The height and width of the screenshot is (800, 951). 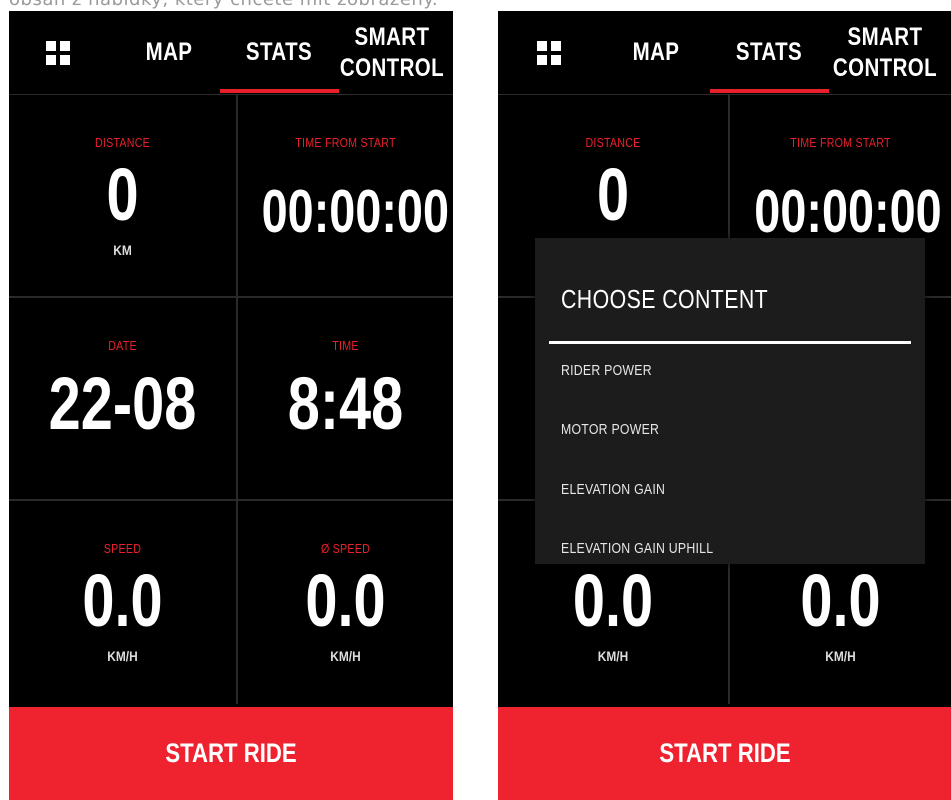 I want to click on dialog-title: CHOOSE CONTENT, so click(x=665, y=299).